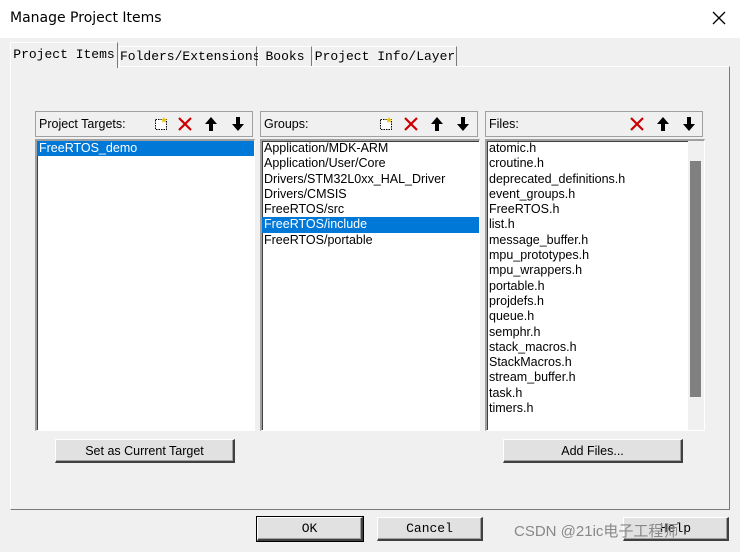 The height and width of the screenshot is (552, 740). I want to click on group-list-item: Drivers/CMSIS, so click(370, 194).